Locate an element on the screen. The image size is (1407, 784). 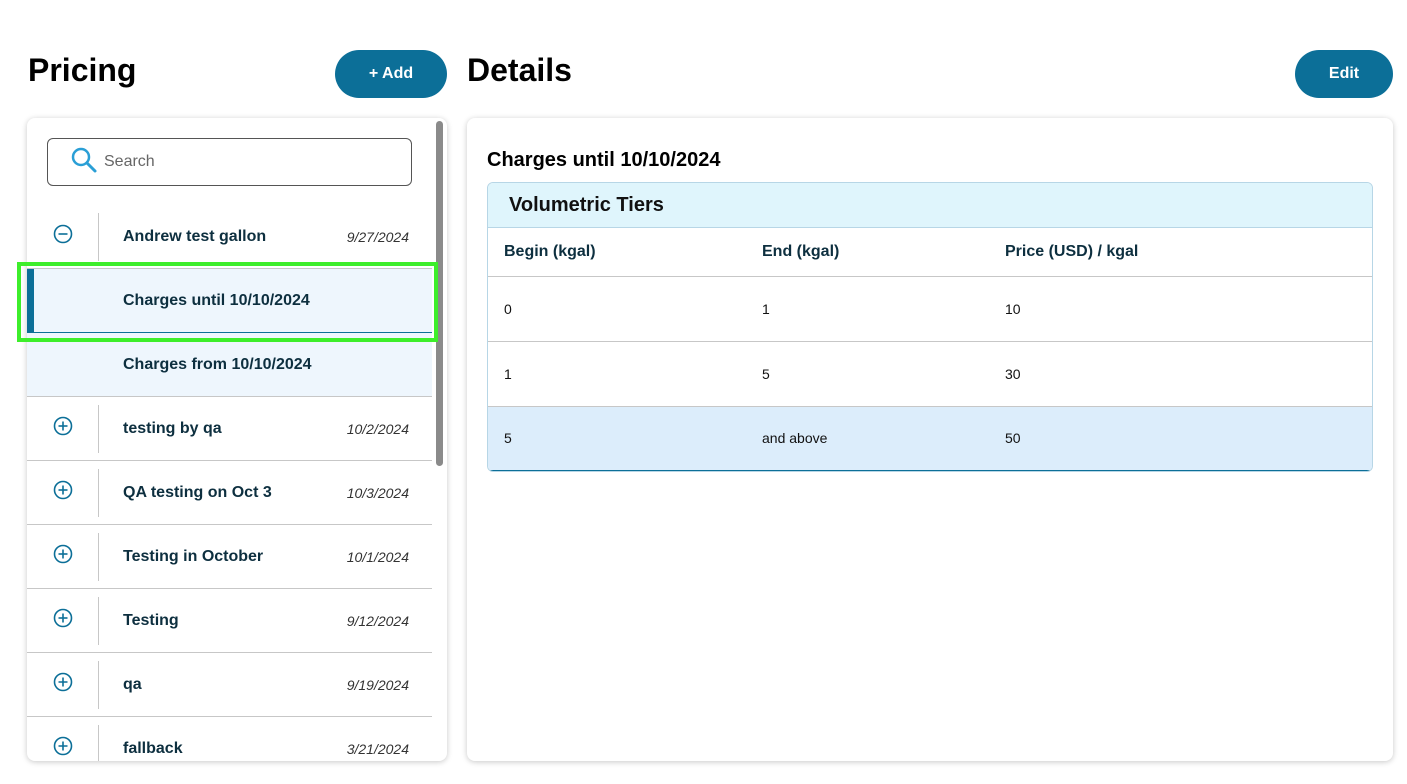
table-row: 5 and above 50 is located at coordinates (930, 438).